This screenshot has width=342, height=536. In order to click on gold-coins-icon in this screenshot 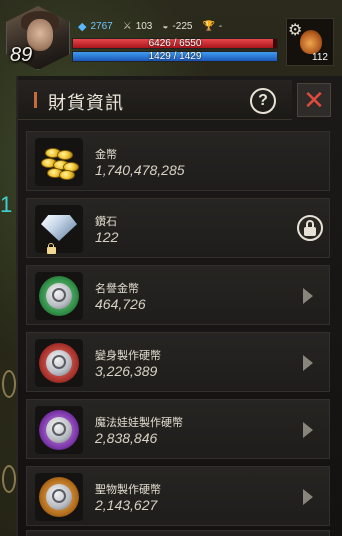, I will do `click(59, 162)`.